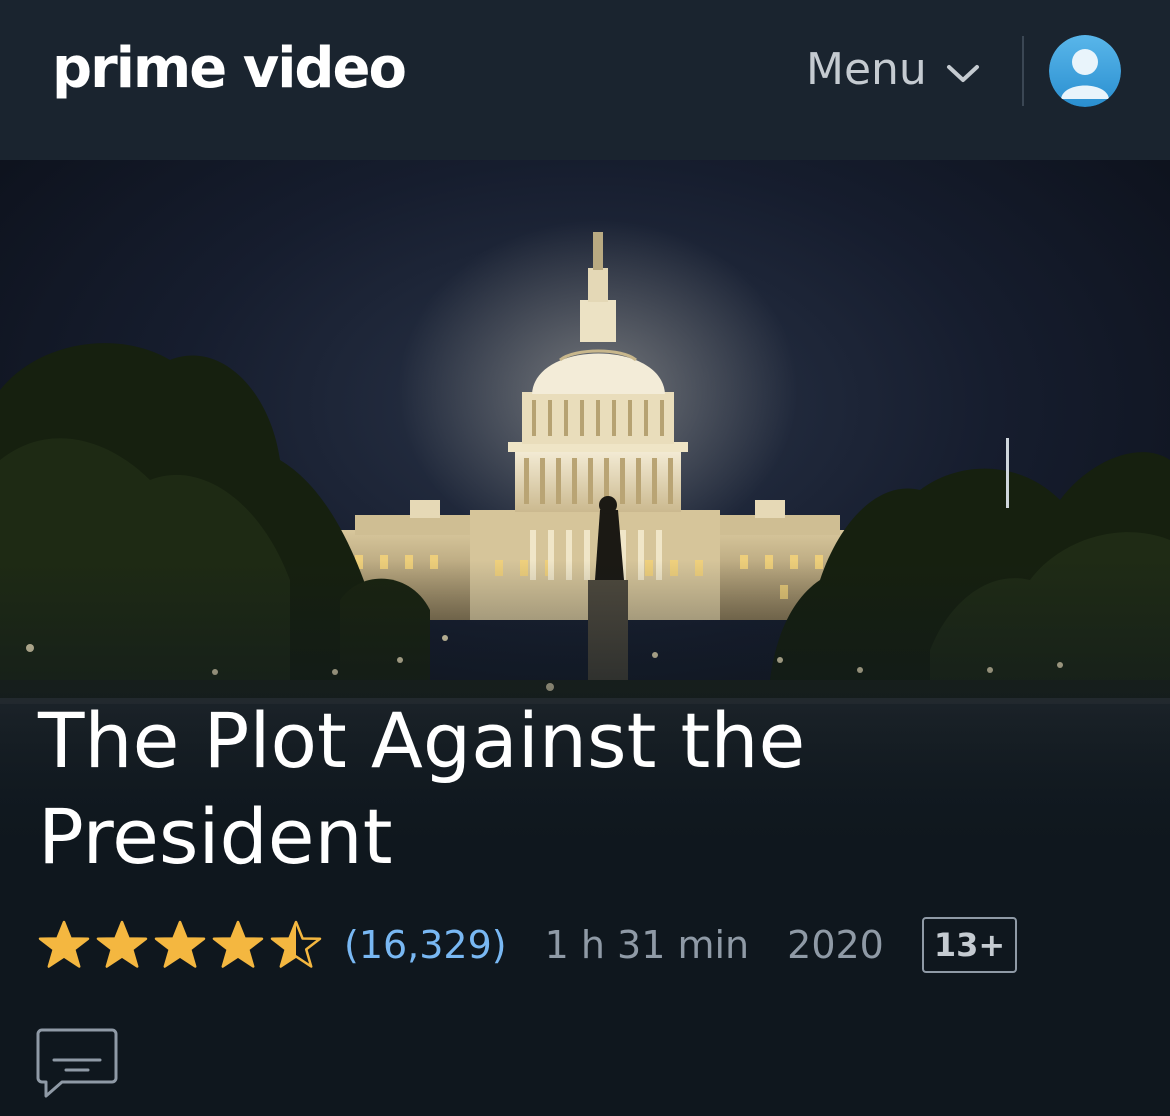  What do you see at coordinates (866, 69) in the screenshot?
I see `menu-label: Menu` at bounding box center [866, 69].